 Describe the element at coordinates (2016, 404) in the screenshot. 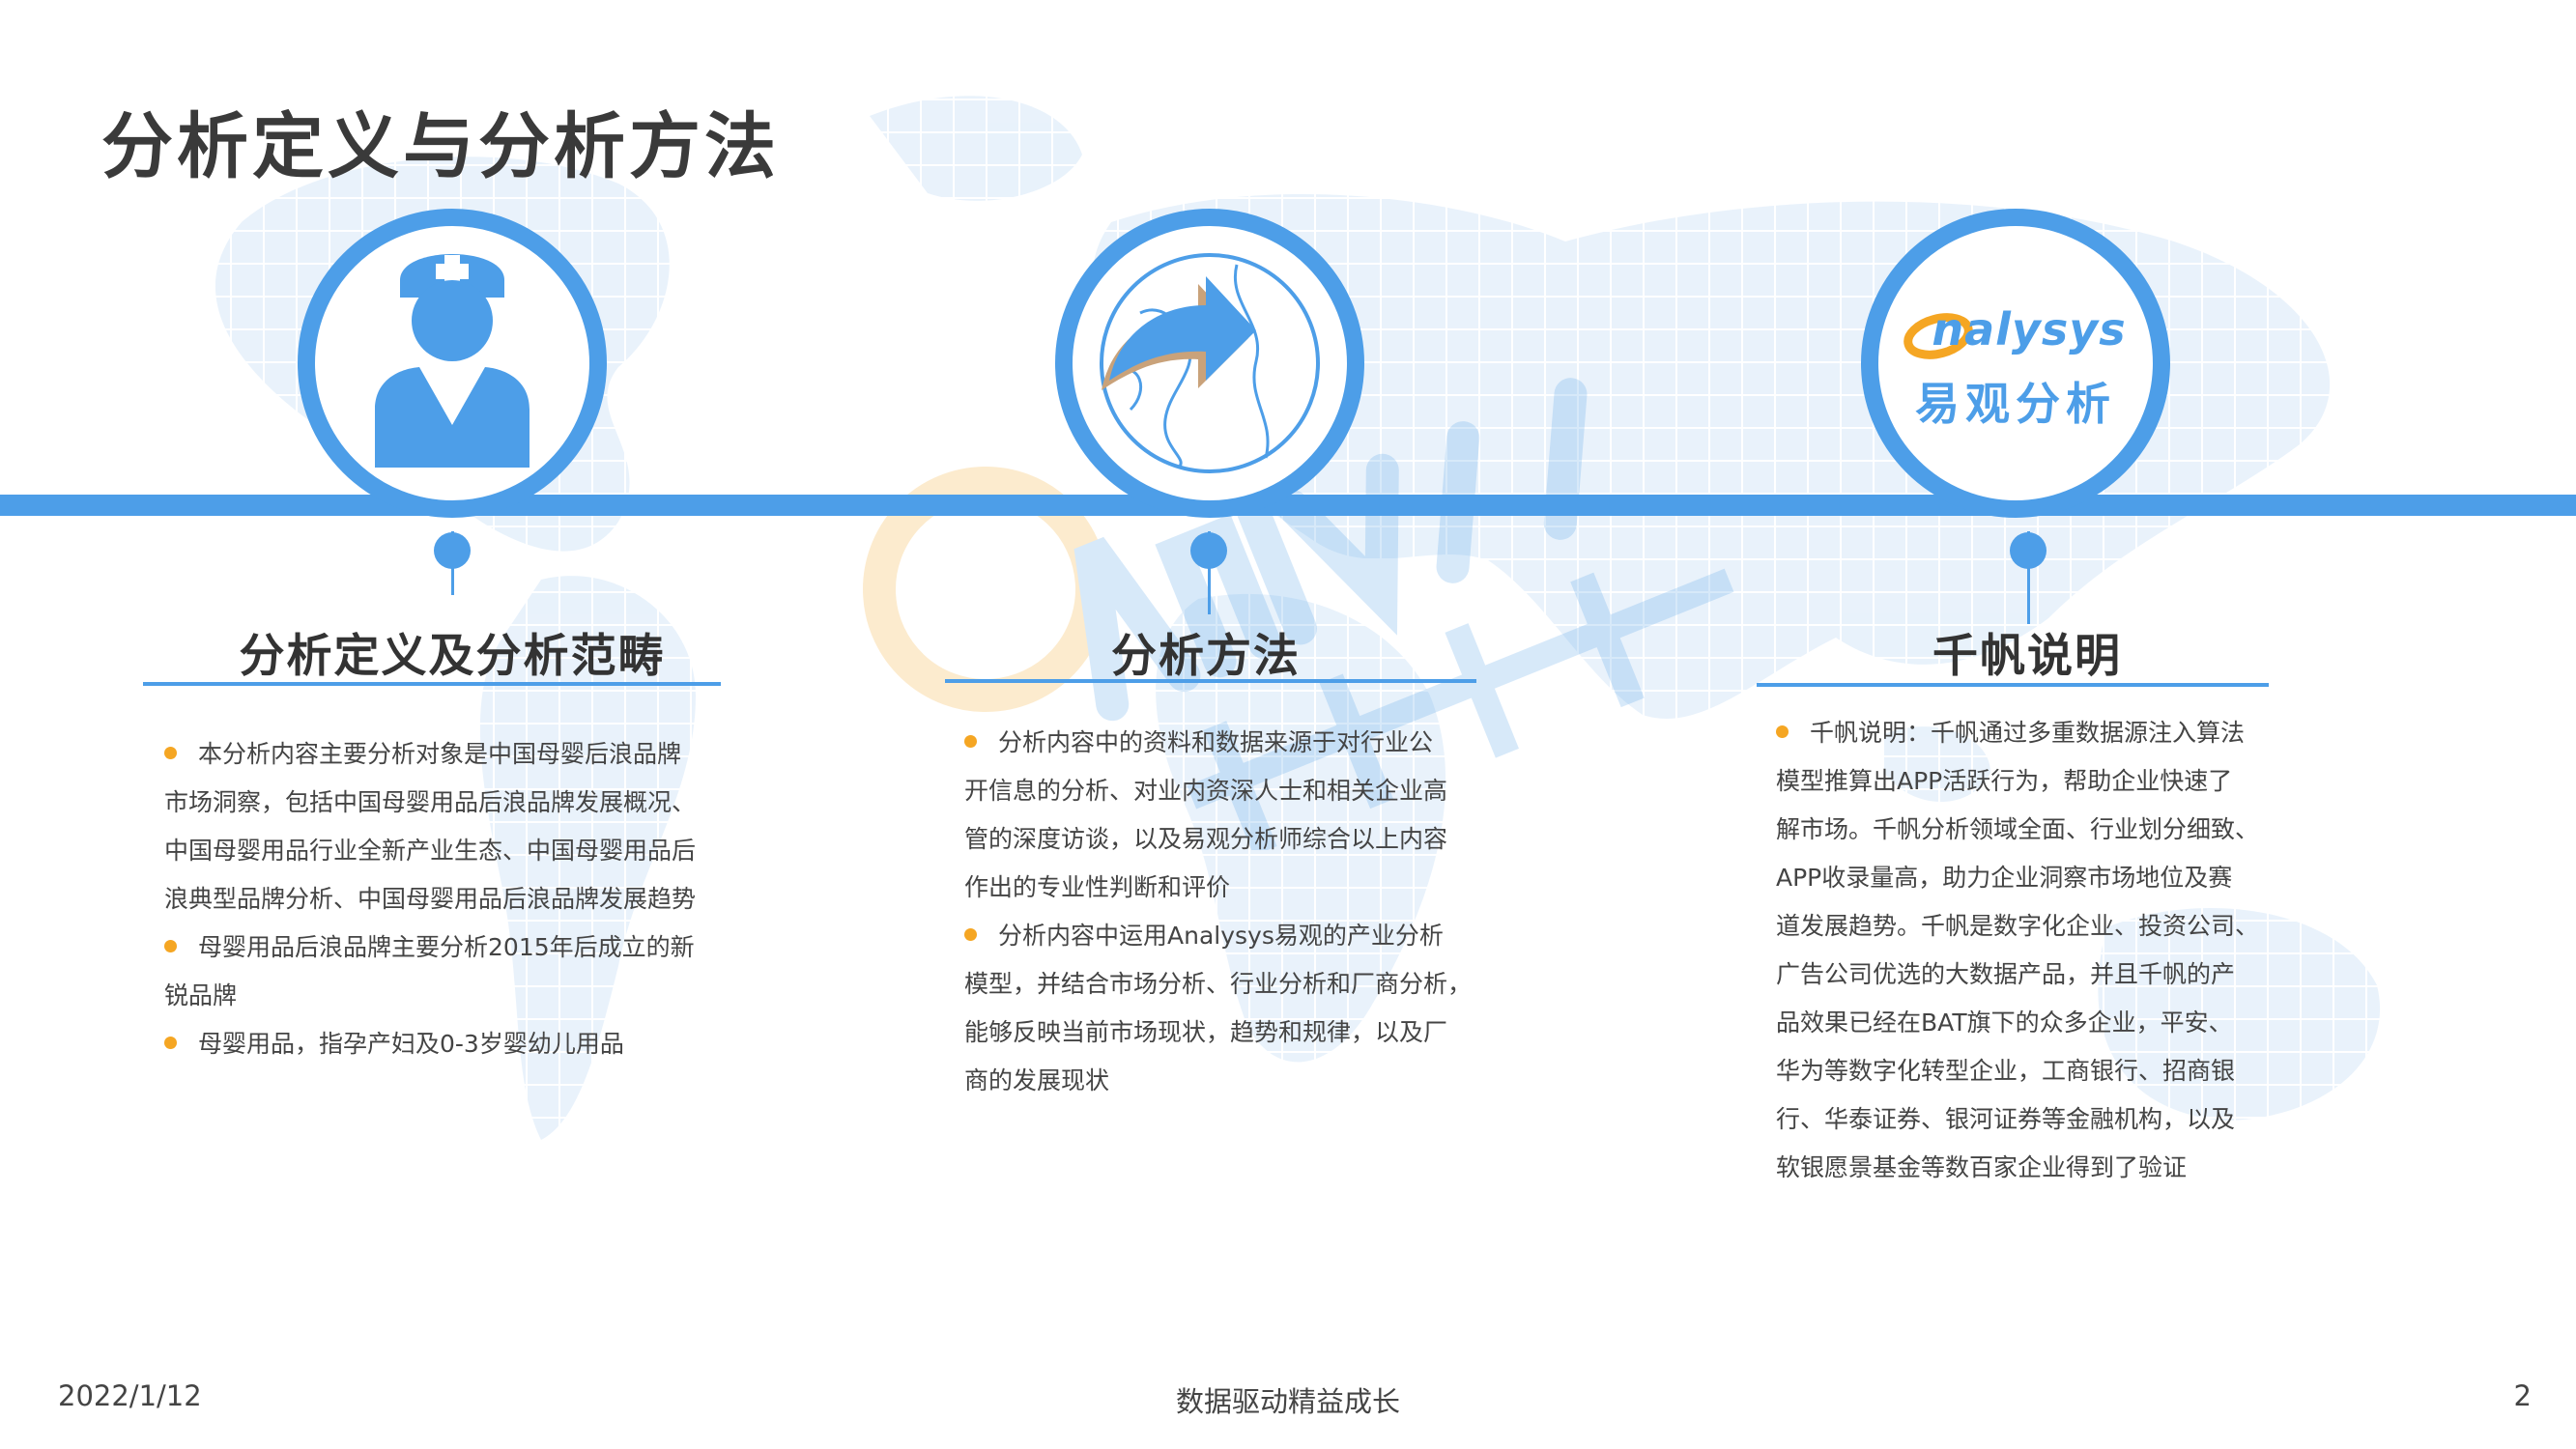

I see `logo-text-cn: 易观分析` at that location.